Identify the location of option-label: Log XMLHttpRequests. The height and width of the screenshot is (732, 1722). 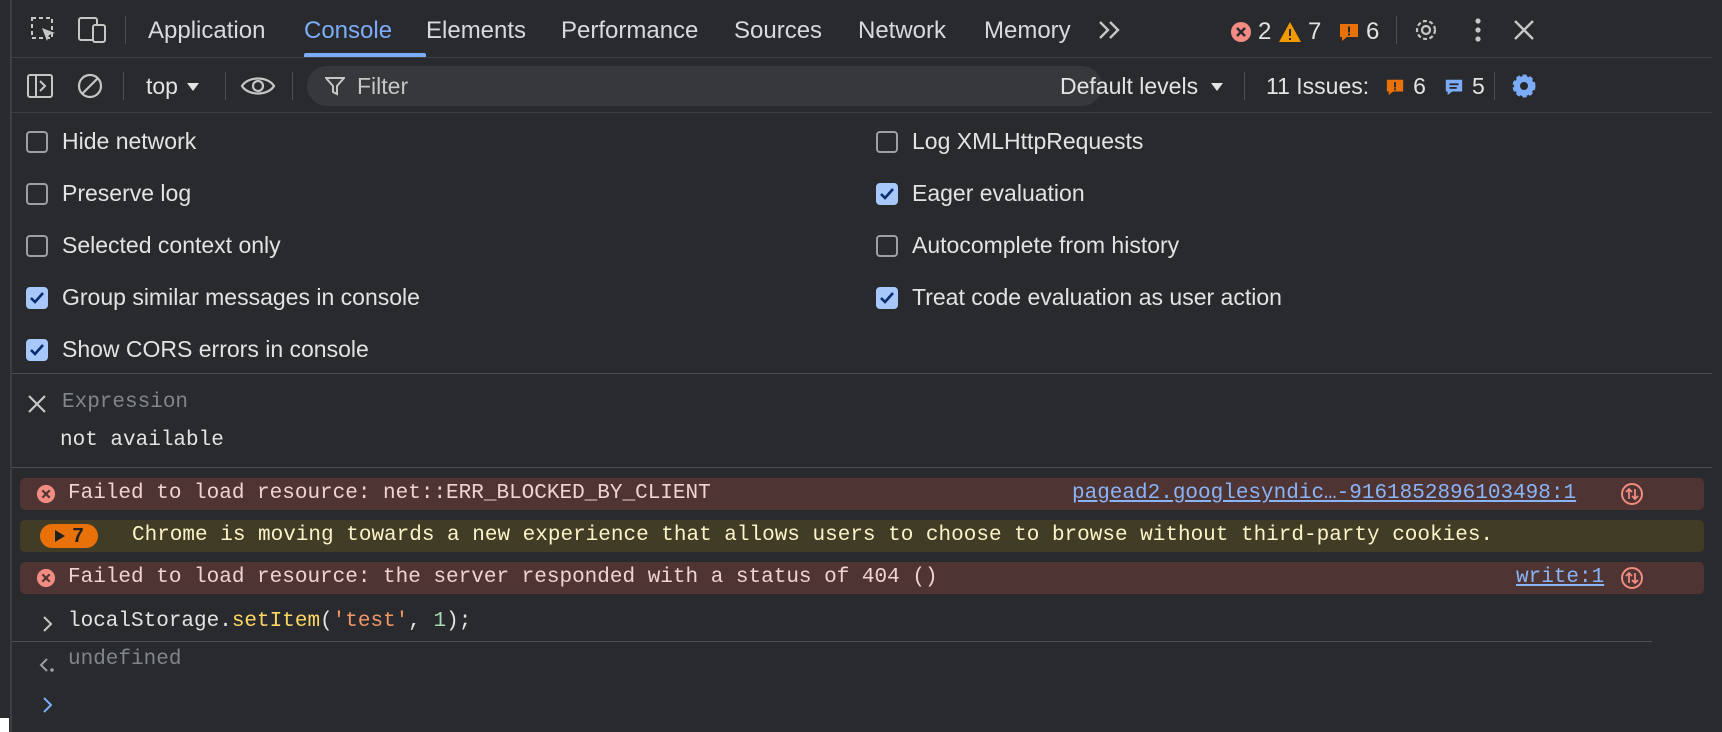
(1028, 141).